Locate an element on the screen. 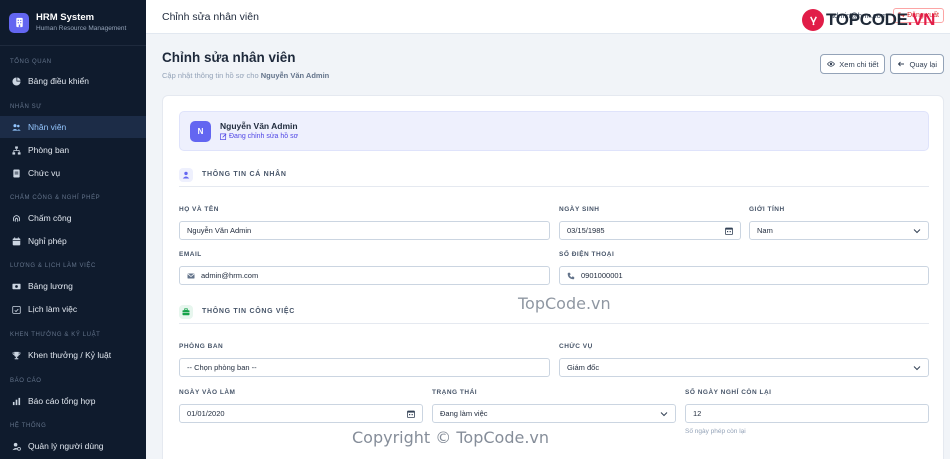 The width and height of the screenshot is (950, 459). envelope-icon is located at coordinates (191, 276).